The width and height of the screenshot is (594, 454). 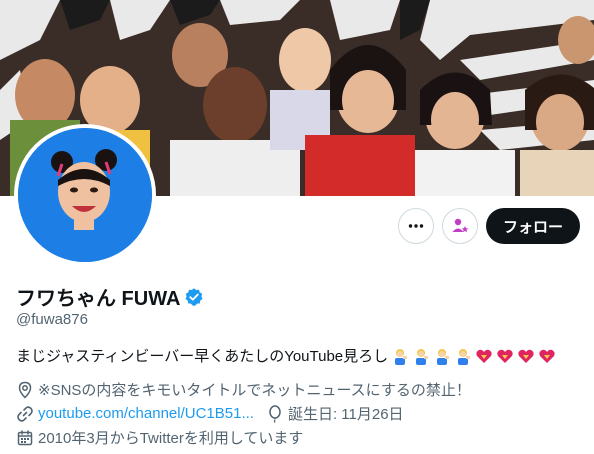 What do you see at coordinates (171, 438) in the screenshot?
I see `joined-text: 2010年3月からTwitterを利用しています` at bounding box center [171, 438].